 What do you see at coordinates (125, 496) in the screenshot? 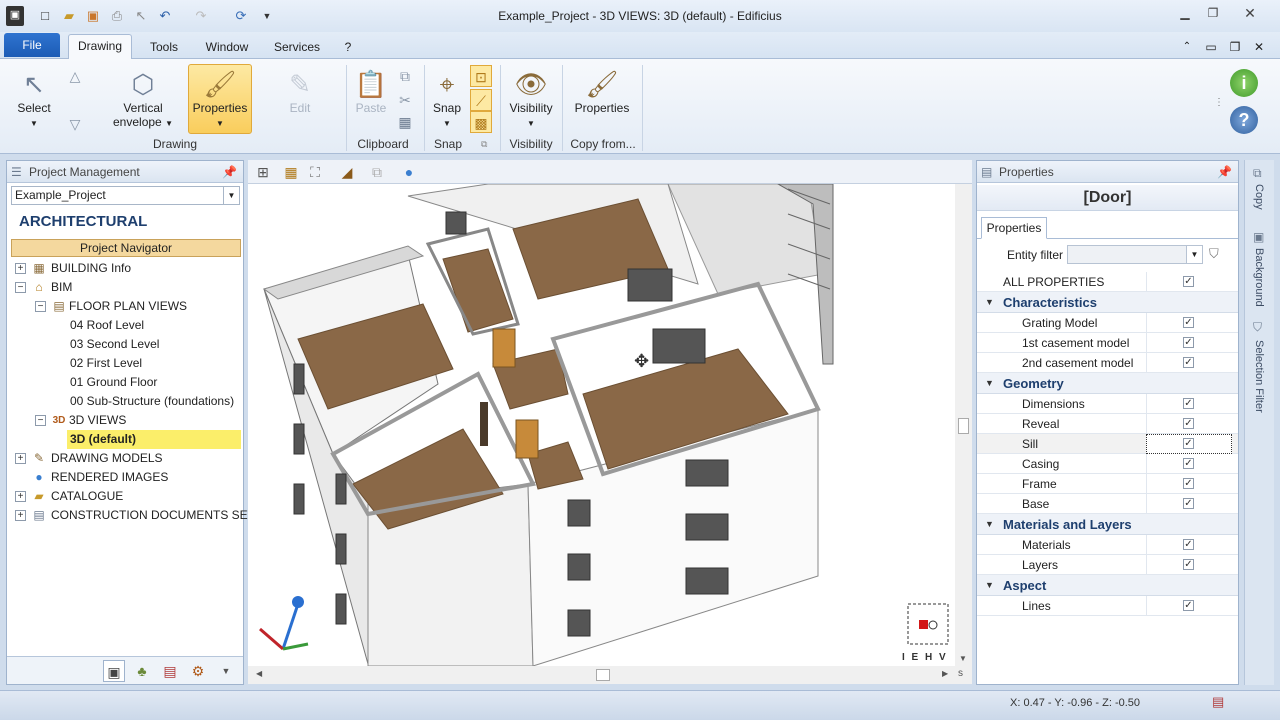
I see `tree-item-catalogue: + ▰ CATALOGUE` at bounding box center [125, 496].